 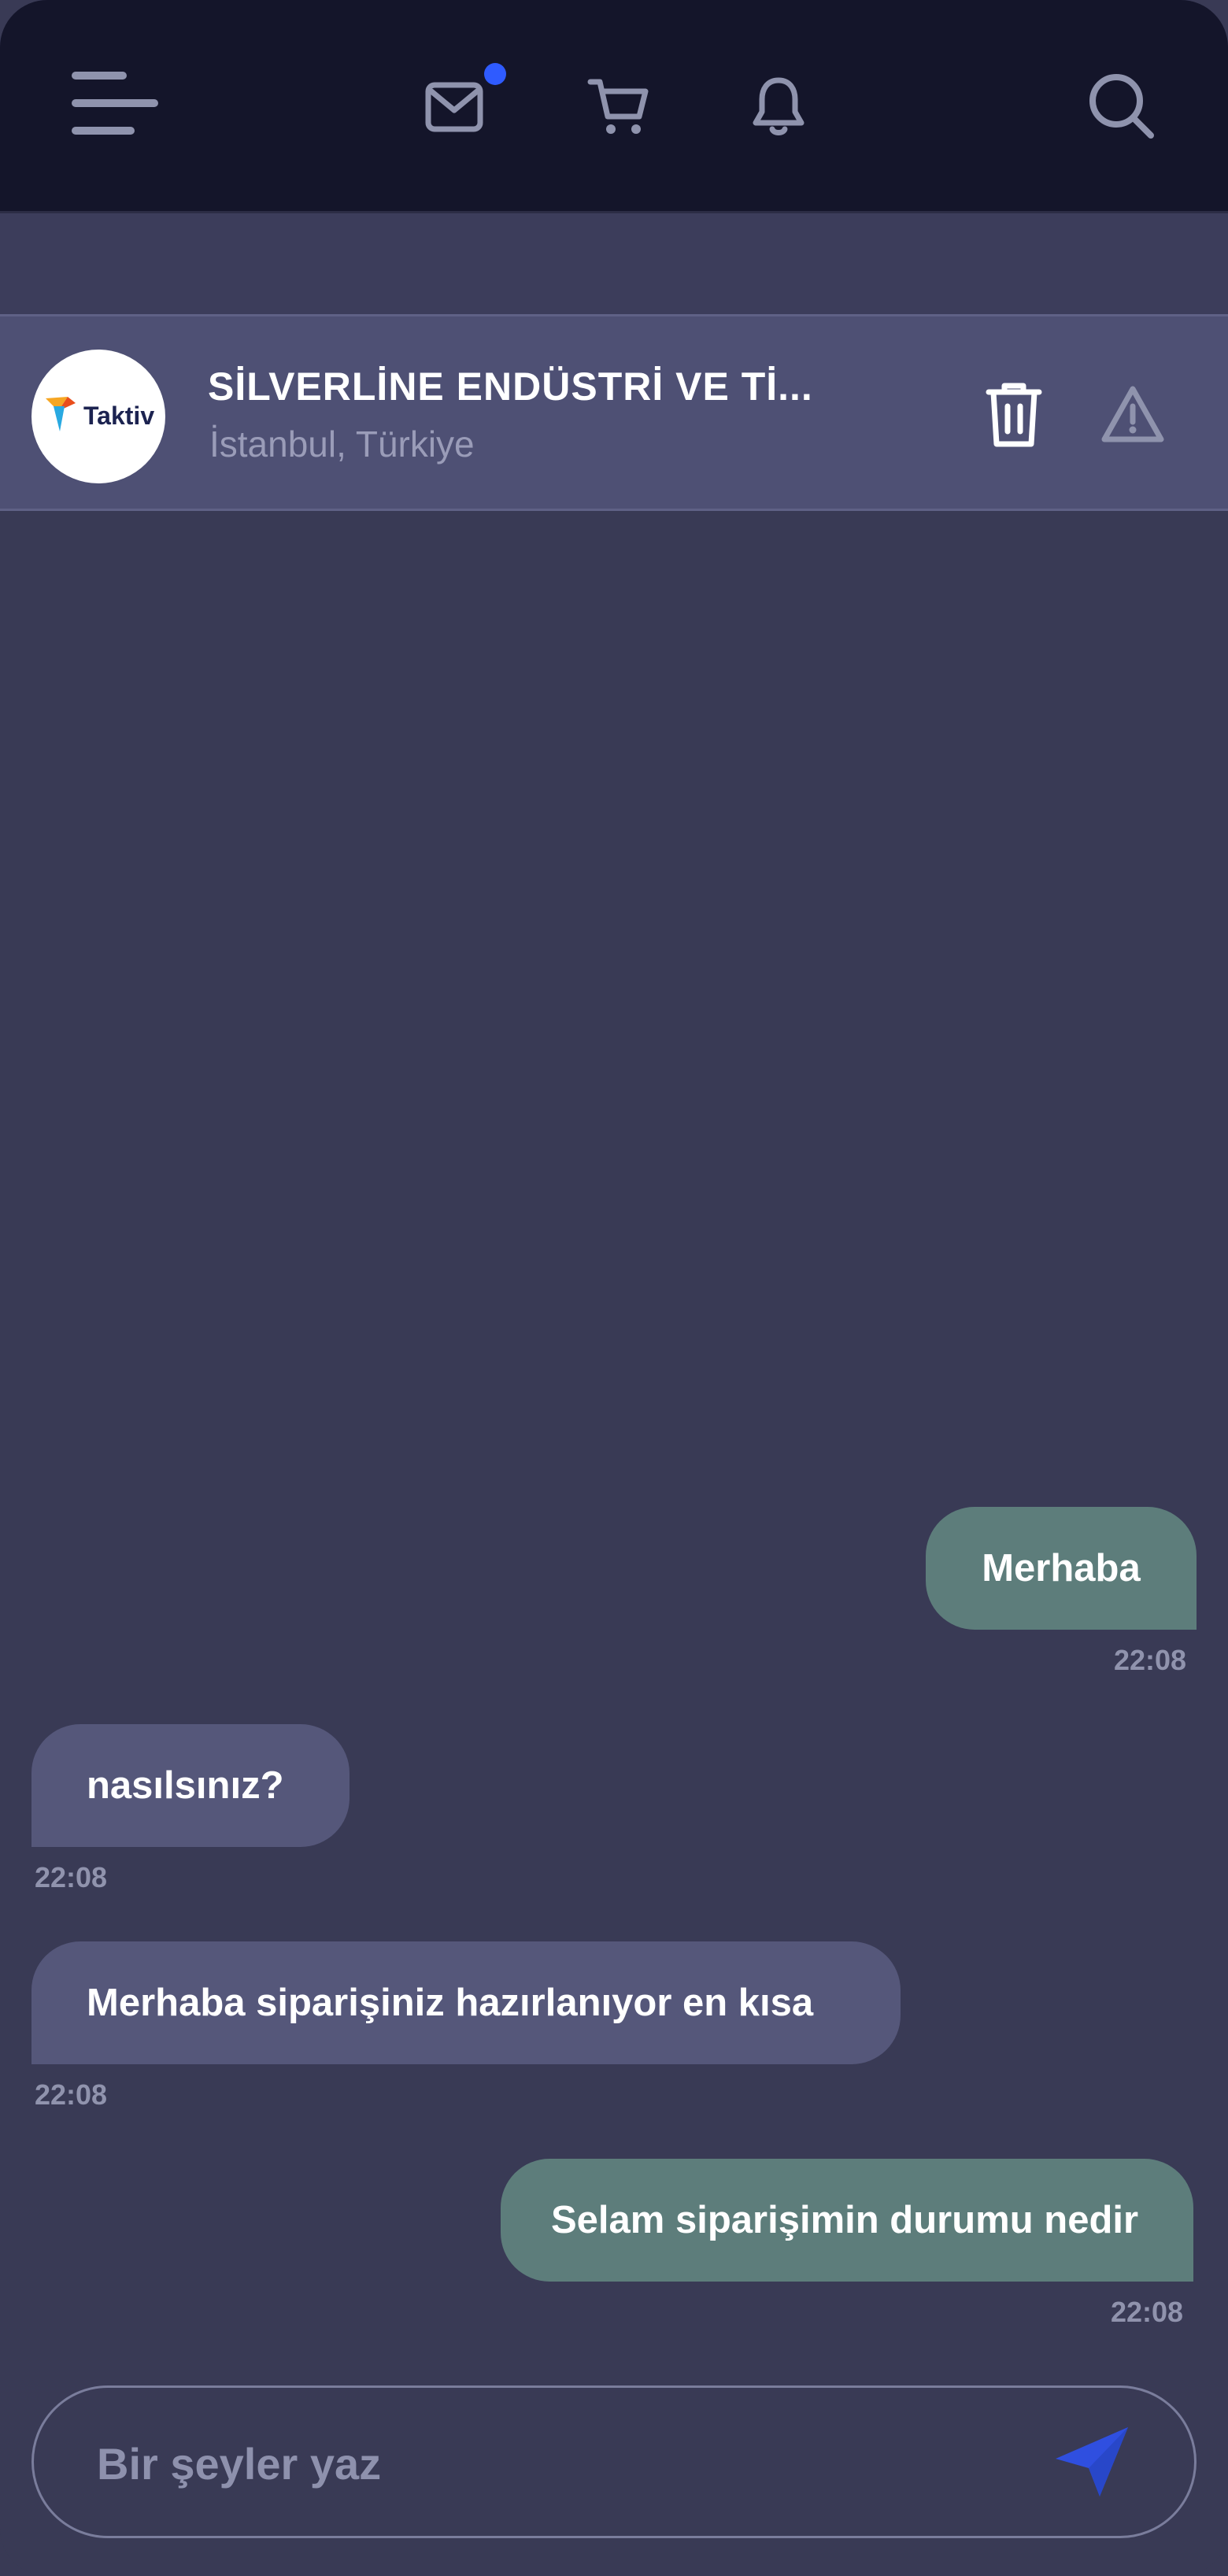 I want to click on message-bubble-received: nasılsınız?, so click(x=190, y=1785).